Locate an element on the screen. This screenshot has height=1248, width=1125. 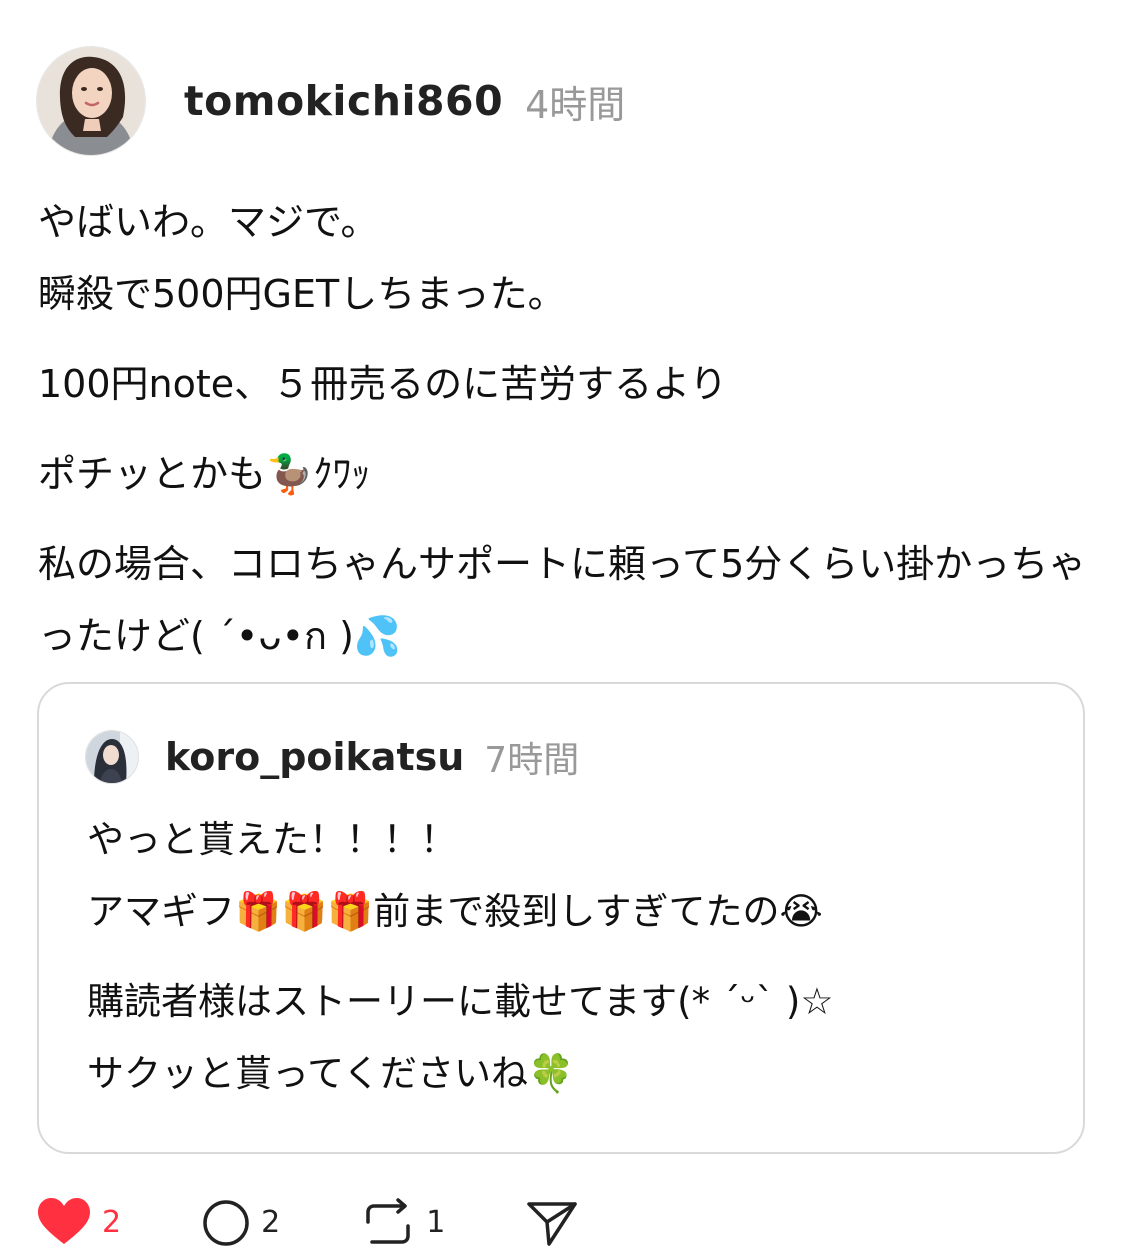
heart-icon is located at coordinates (64, 1222).